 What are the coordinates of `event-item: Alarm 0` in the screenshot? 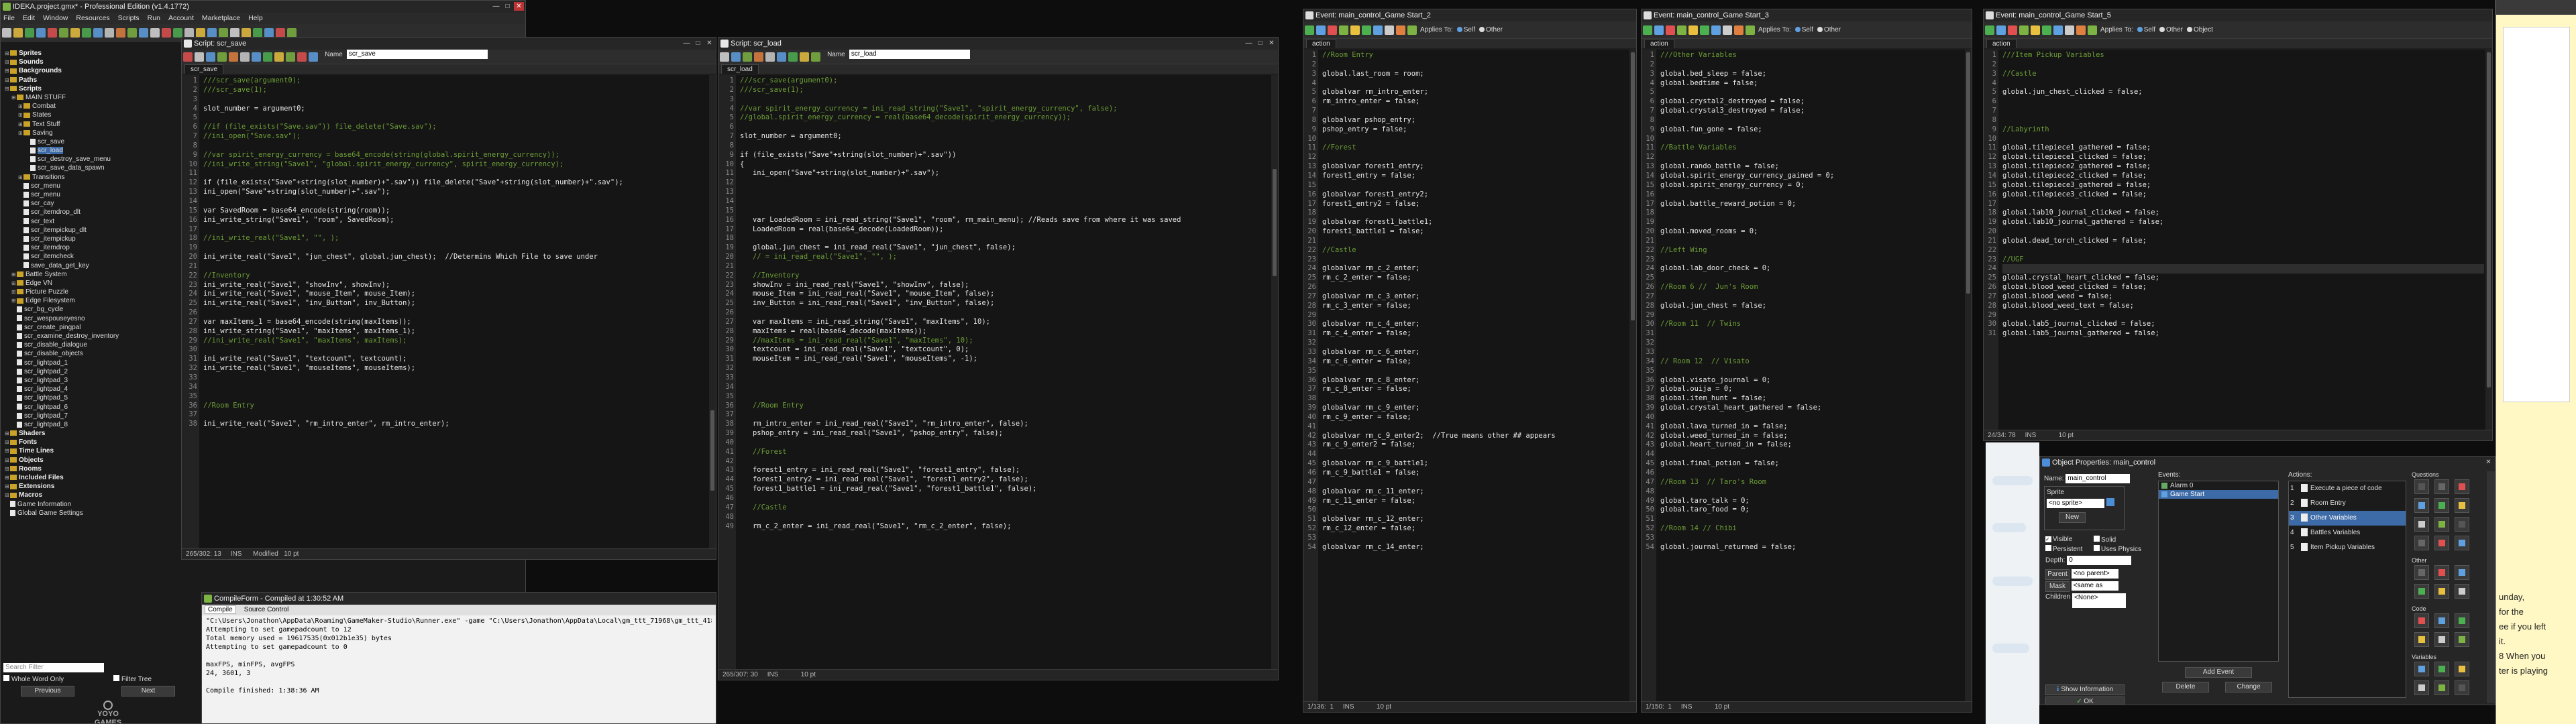 It's located at (2218, 486).